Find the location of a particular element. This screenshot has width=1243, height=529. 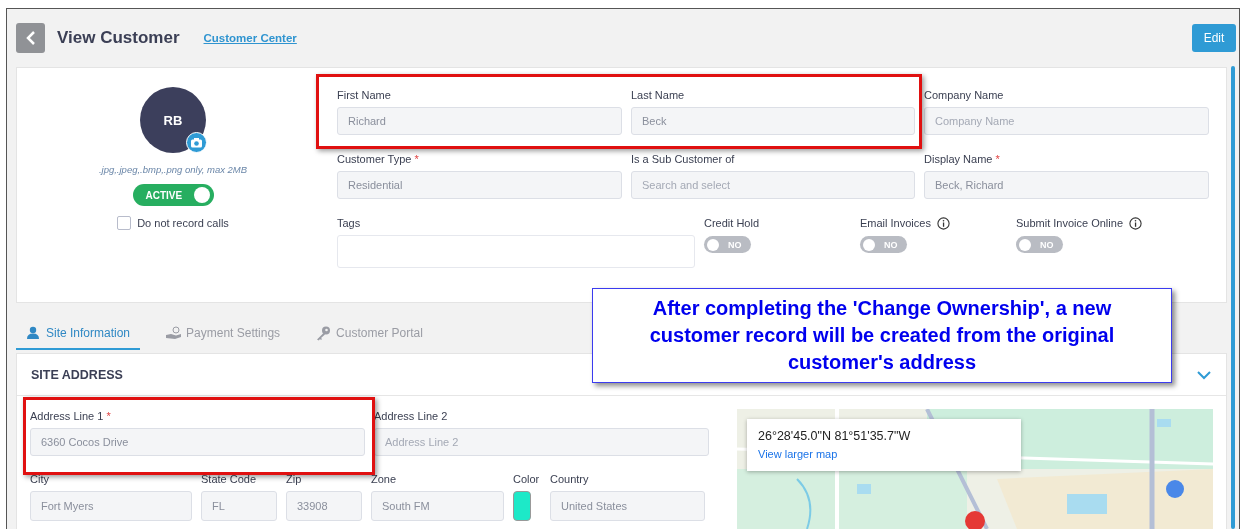

tab: Payment Settings is located at coordinates (223, 334).